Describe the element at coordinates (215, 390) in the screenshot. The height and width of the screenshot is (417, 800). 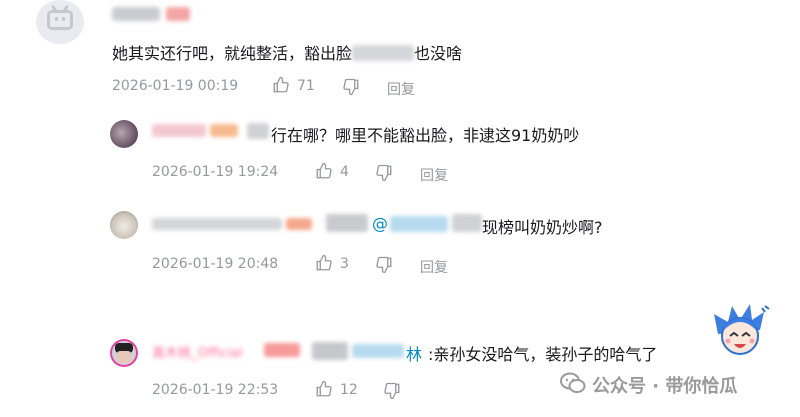
I see `reply-date: 2026-01-19 22:53` at that location.